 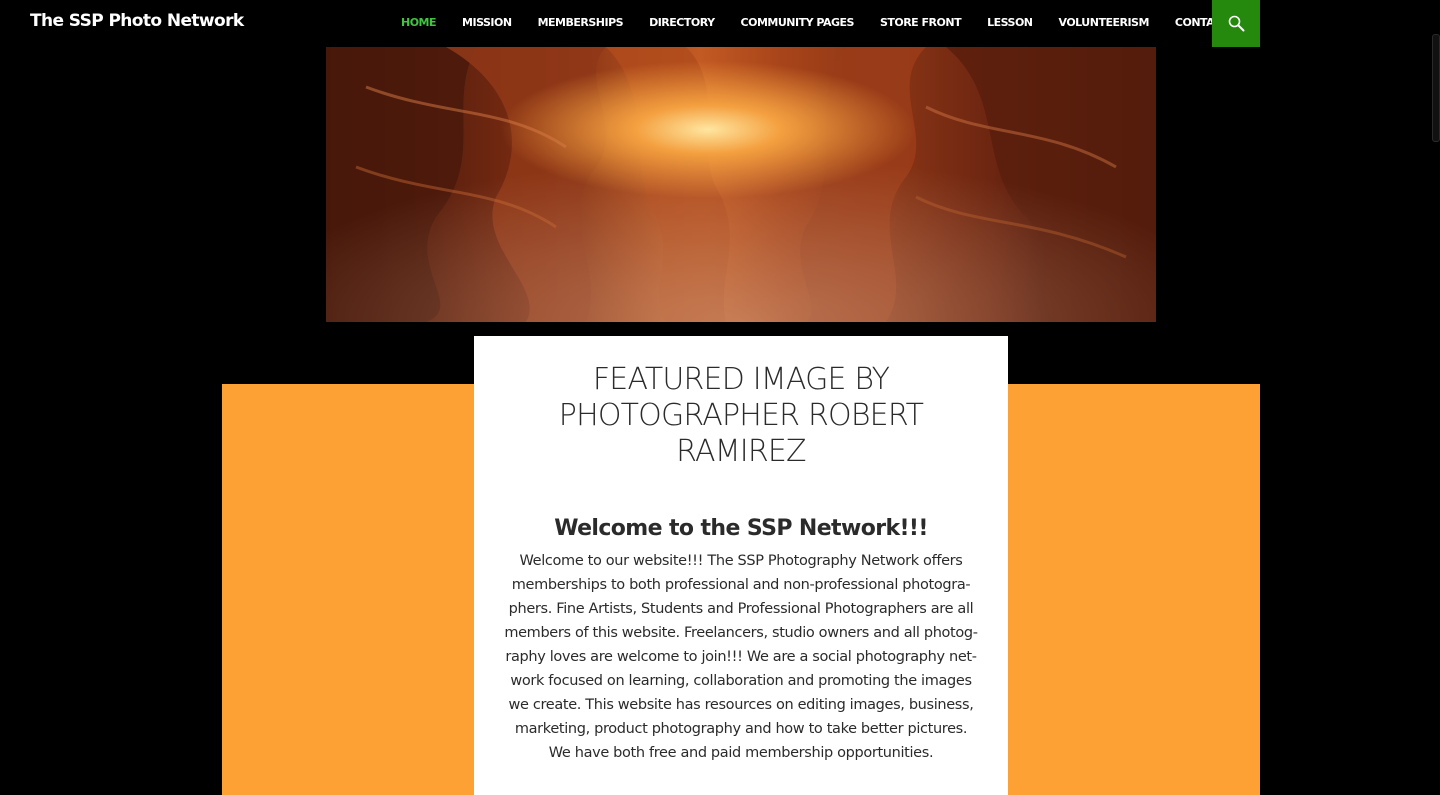 I want to click on nav-item-home: HOME, so click(x=418, y=23).